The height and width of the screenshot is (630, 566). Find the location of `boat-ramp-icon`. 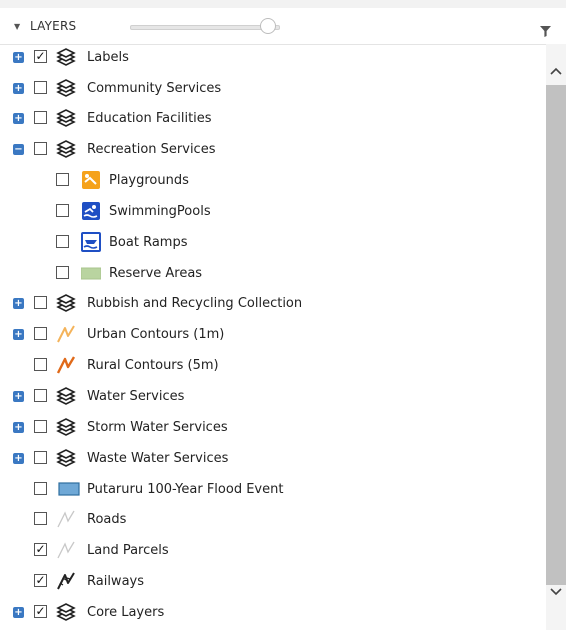

boat-ramp-icon is located at coordinates (91, 242).